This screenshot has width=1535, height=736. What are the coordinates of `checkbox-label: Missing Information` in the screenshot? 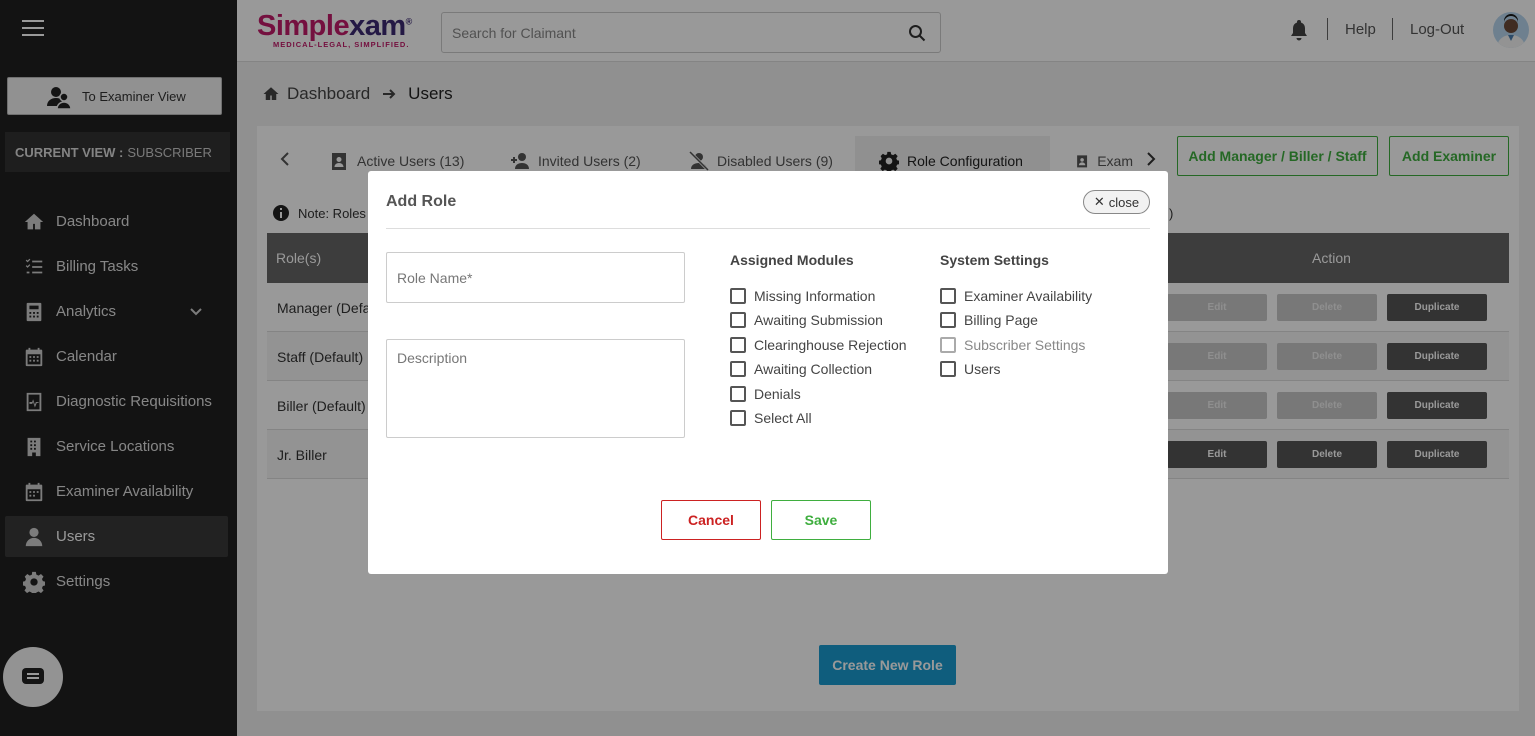 It's located at (815, 296).